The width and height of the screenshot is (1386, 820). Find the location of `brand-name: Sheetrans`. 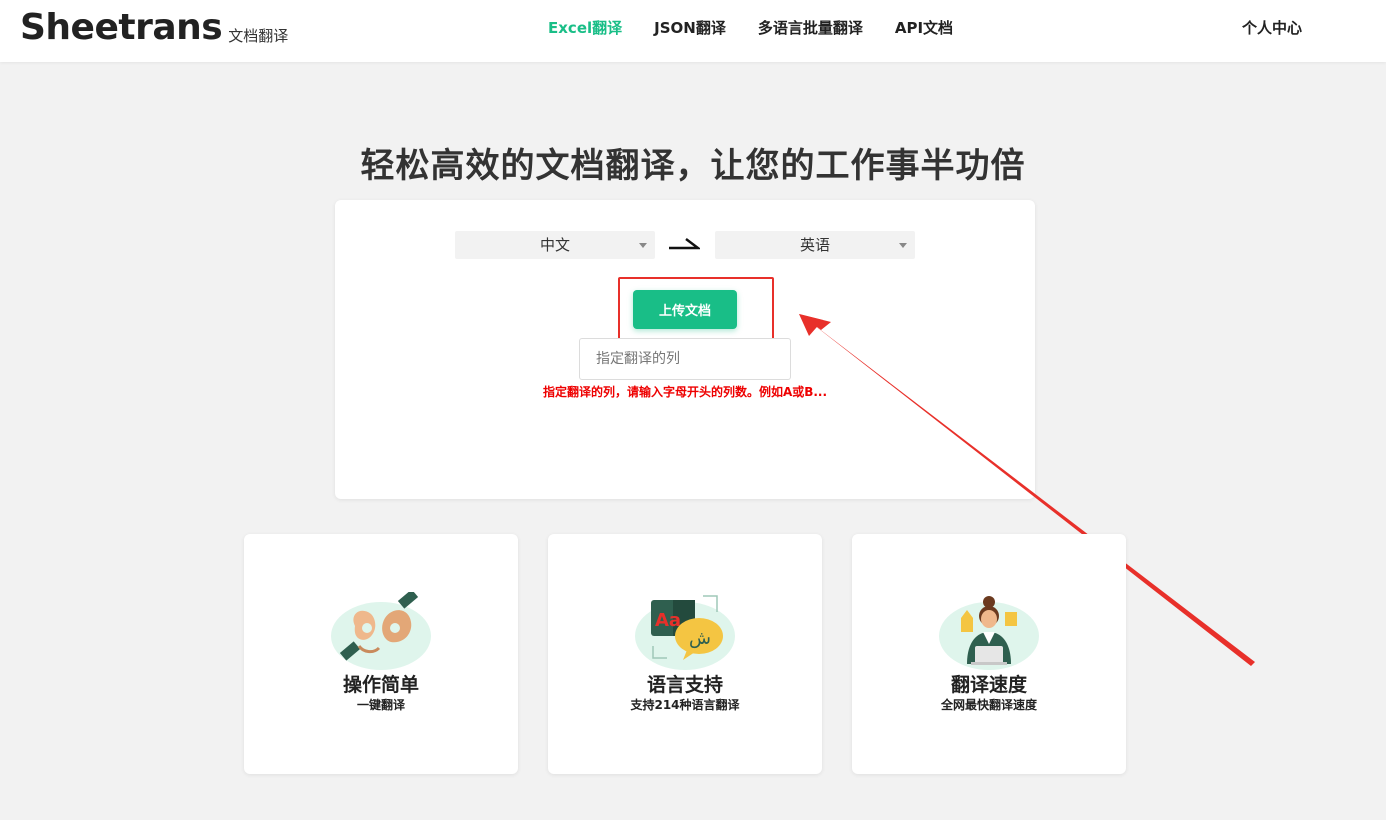

brand-name: Sheetrans is located at coordinates (121, 27).